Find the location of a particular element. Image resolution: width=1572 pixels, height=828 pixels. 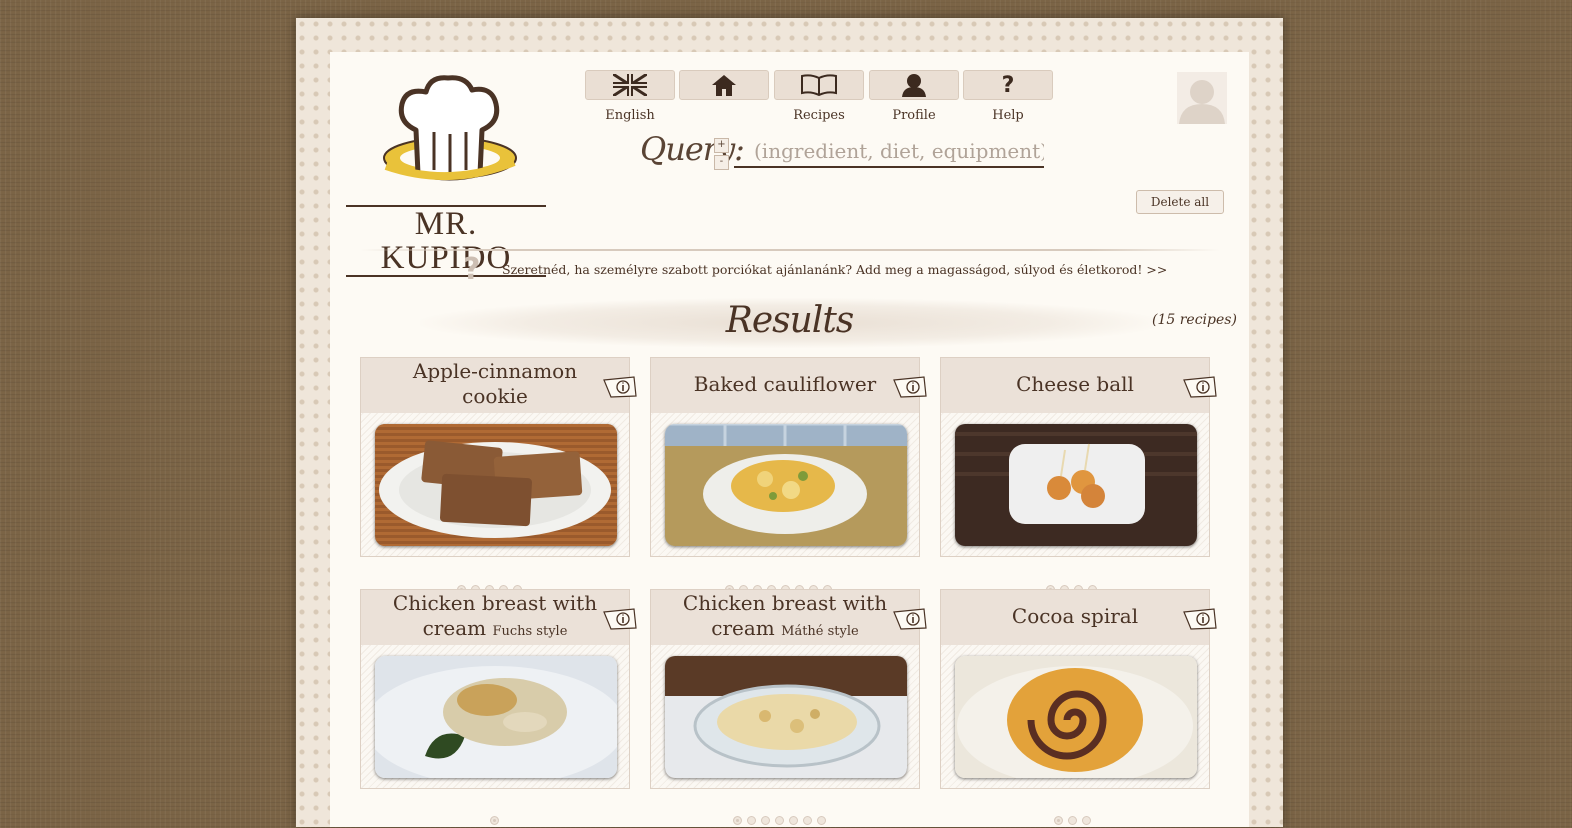

chicken-fuchs-photo is located at coordinates (496, 717).